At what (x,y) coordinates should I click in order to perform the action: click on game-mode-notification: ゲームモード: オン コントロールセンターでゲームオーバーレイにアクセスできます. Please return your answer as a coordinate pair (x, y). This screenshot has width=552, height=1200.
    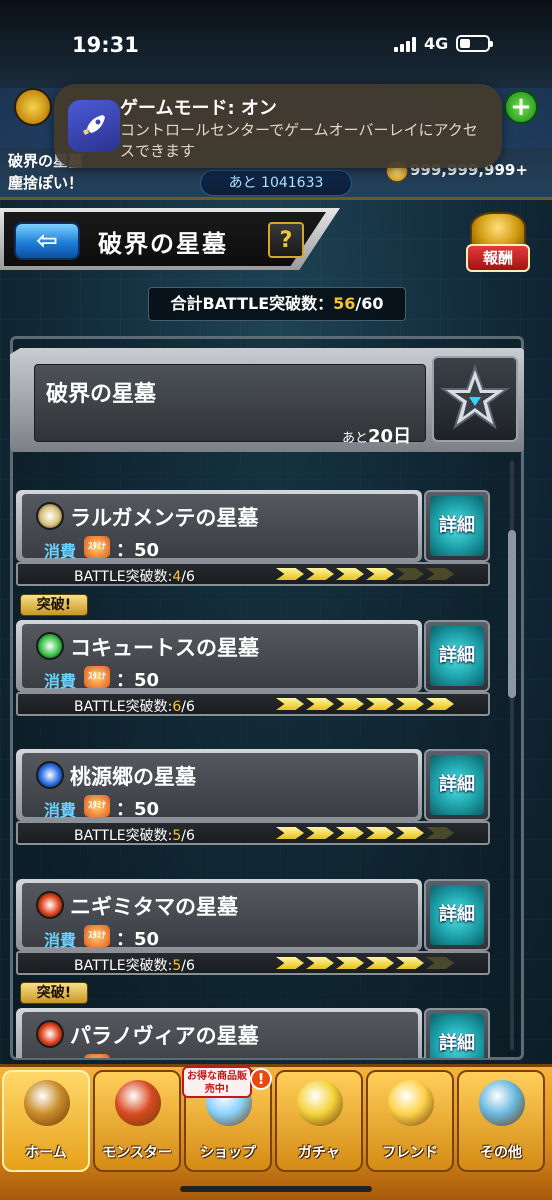
    Looking at the image, I should click on (278, 126).